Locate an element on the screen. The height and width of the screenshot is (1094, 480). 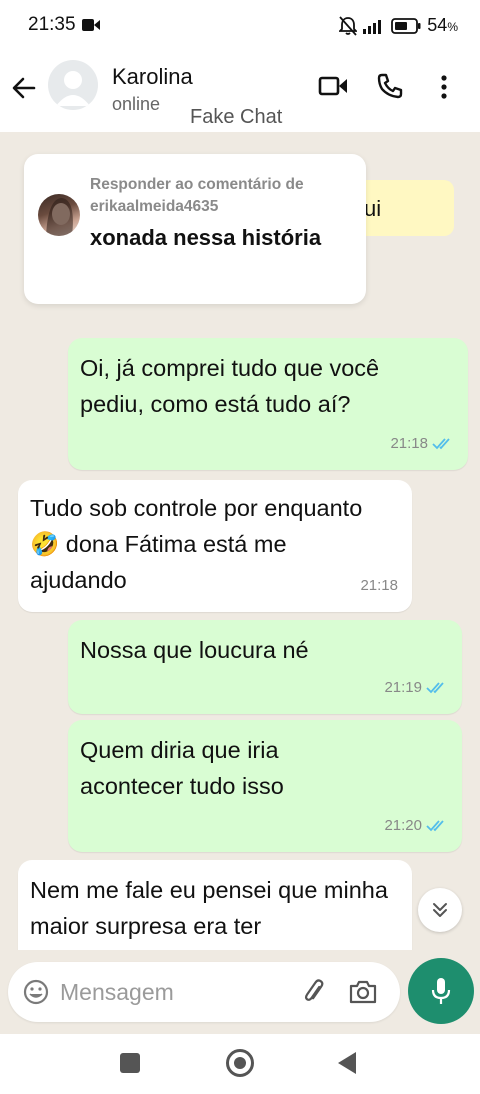
contact-status: online is located at coordinates (136, 104).